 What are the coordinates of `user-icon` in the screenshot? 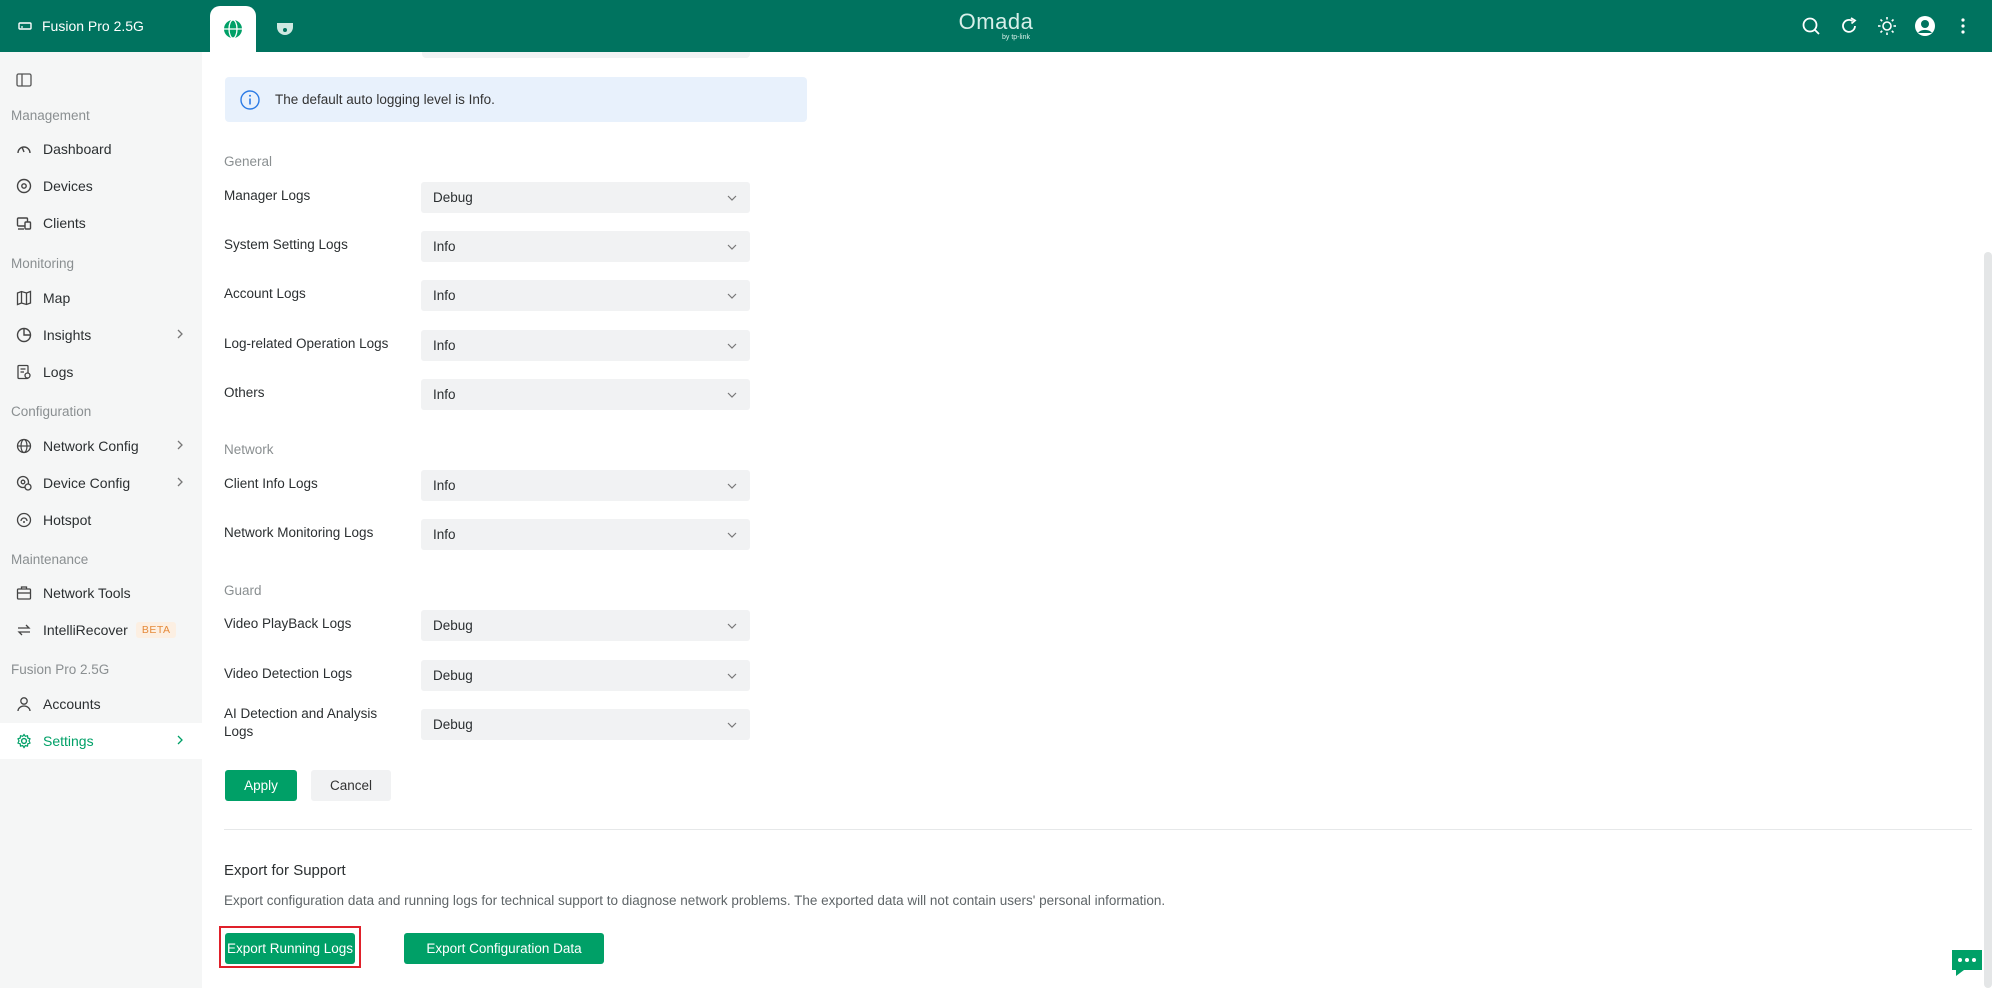 It's located at (24, 704).